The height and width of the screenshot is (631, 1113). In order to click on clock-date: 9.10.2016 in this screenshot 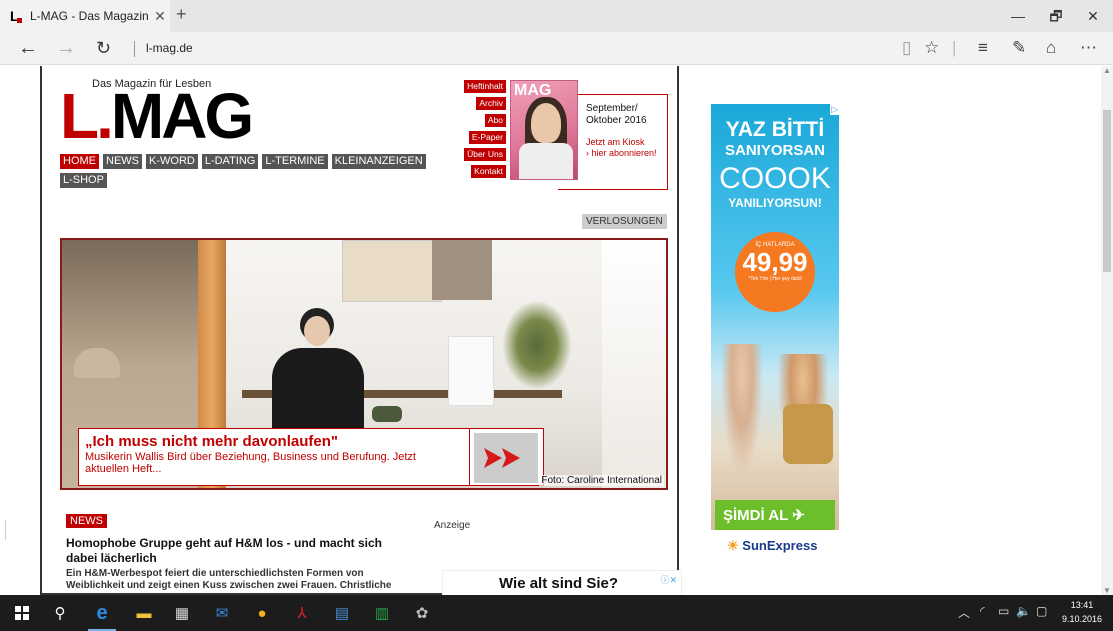, I will do `click(1082, 619)`.